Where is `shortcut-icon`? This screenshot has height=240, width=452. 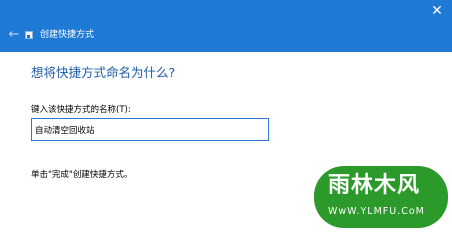
shortcut-icon is located at coordinates (29, 35).